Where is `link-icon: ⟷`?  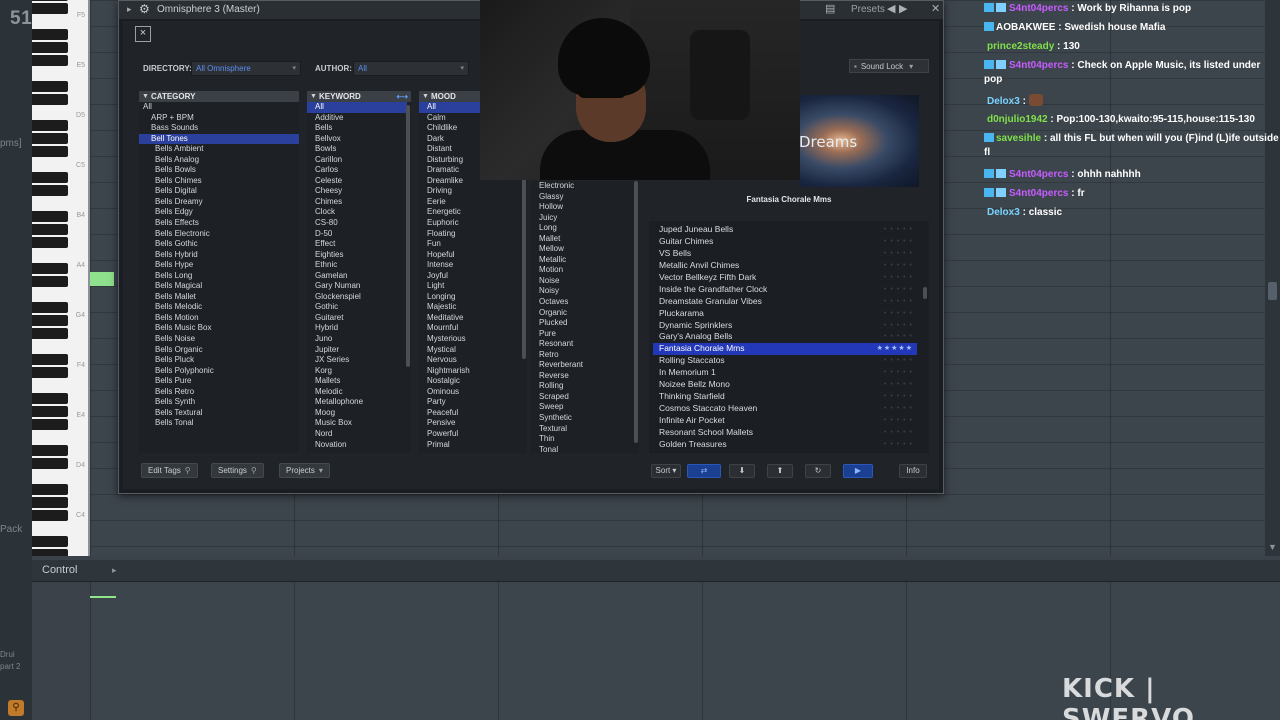
link-icon: ⟷ is located at coordinates (402, 96).